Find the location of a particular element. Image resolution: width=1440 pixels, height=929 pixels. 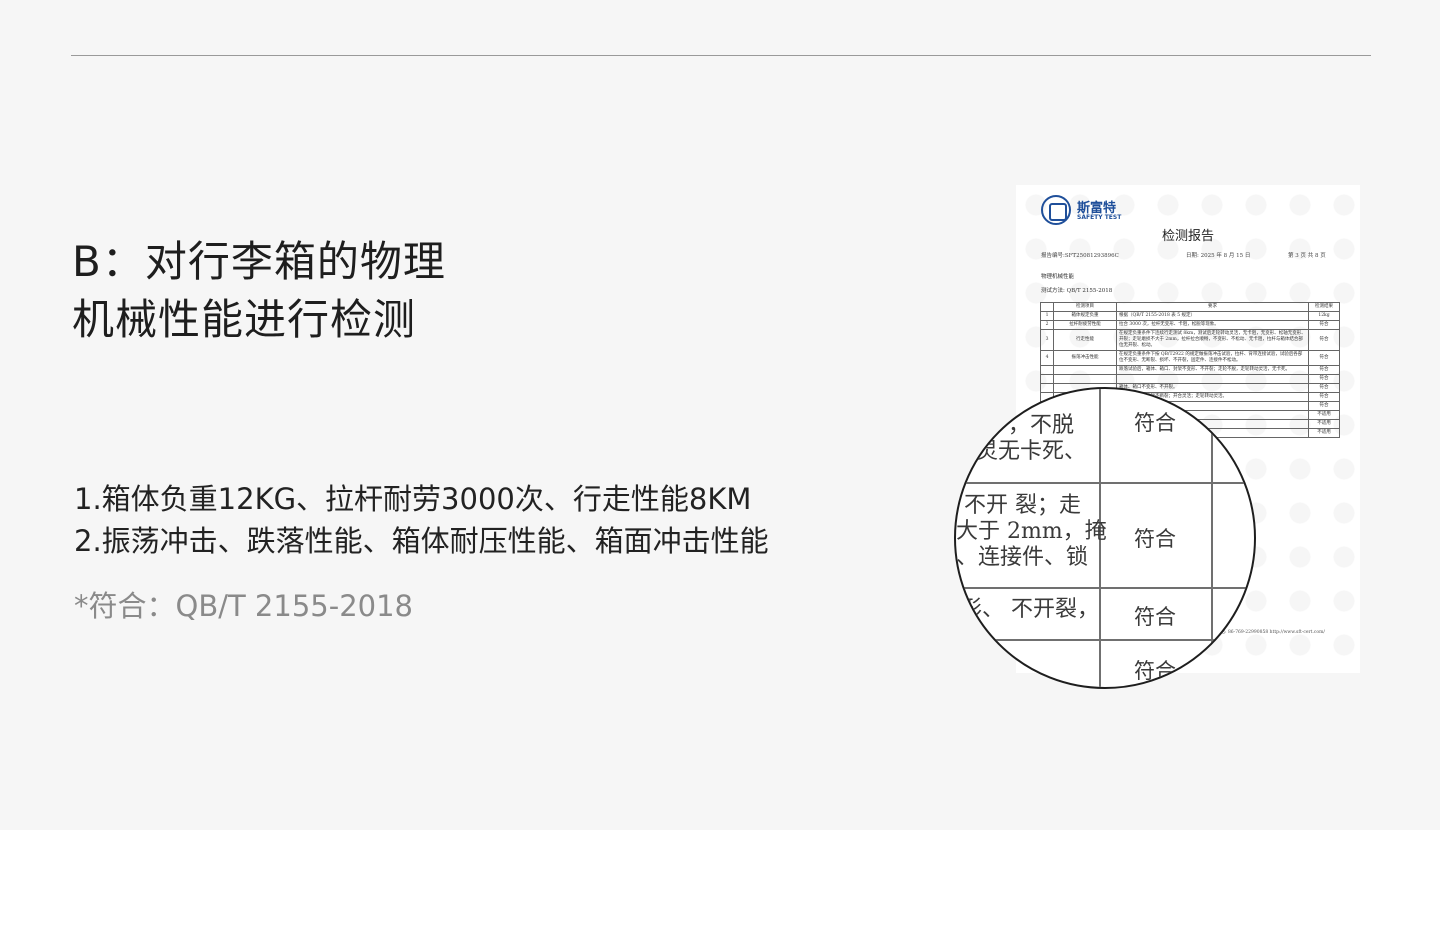

zoom-text: 形、 不开裂， is located at coordinates (1029, 609).